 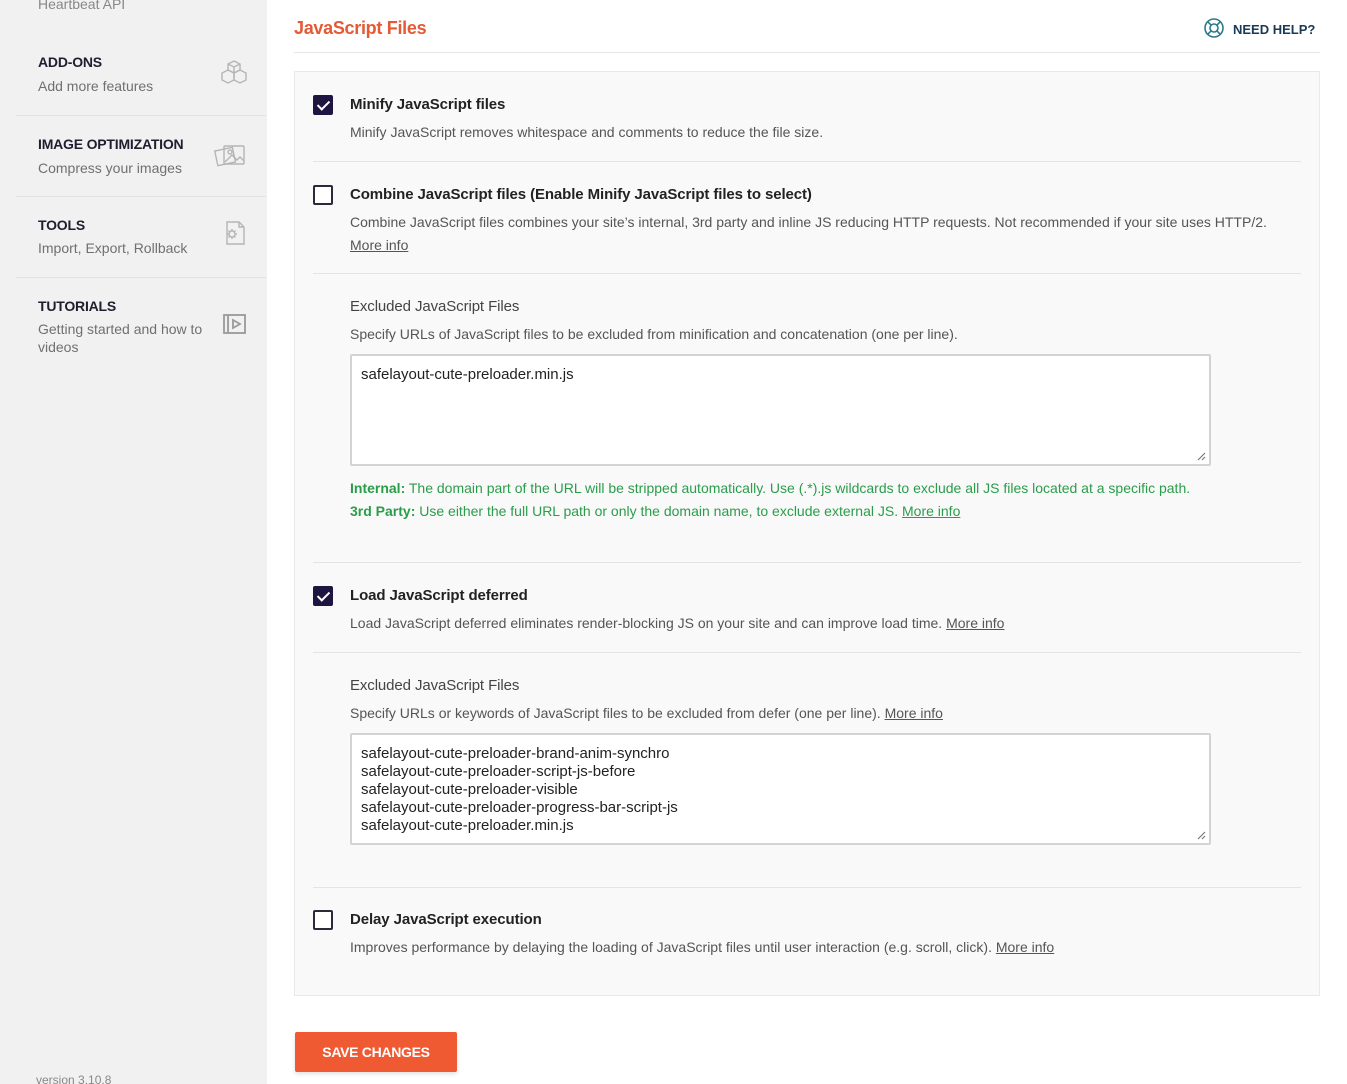 What do you see at coordinates (435, 306) in the screenshot?
I see `excluded-minify-title: Excluded JavaScript Files` at bounding box center [435, 306].